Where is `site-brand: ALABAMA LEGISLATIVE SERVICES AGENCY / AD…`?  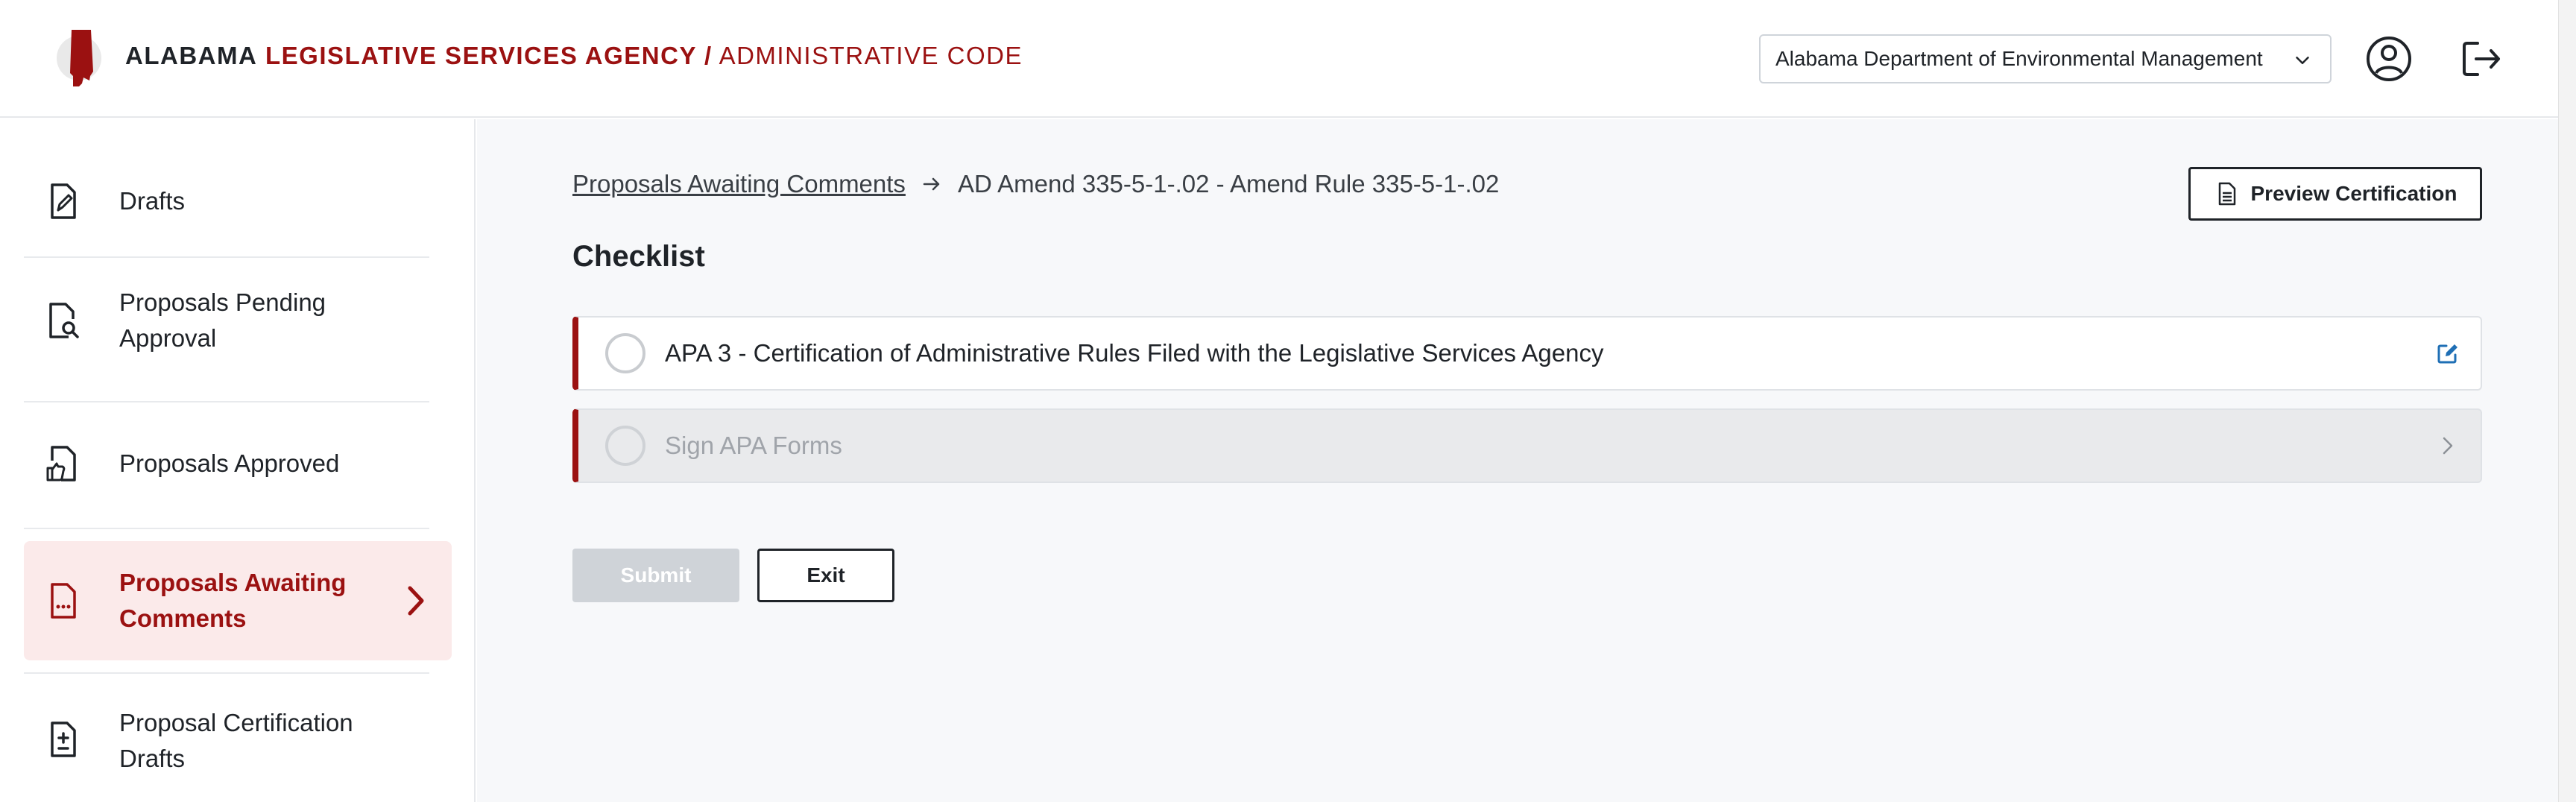
site-brand: ALABAMA LEGISLATIVE SERVICES AGENCY / AD… is located at coordinates (574, 56).